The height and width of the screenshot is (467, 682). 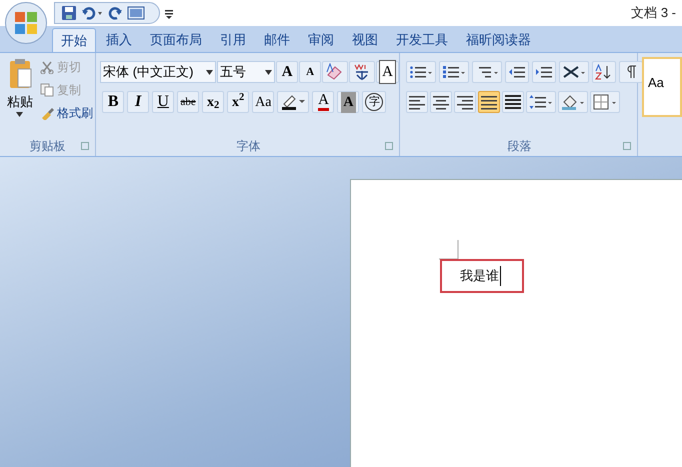 What do you see at coordinates (248, 146) in the screenshot?
I see `group-label: 字体` at bounding box center [248, 146].